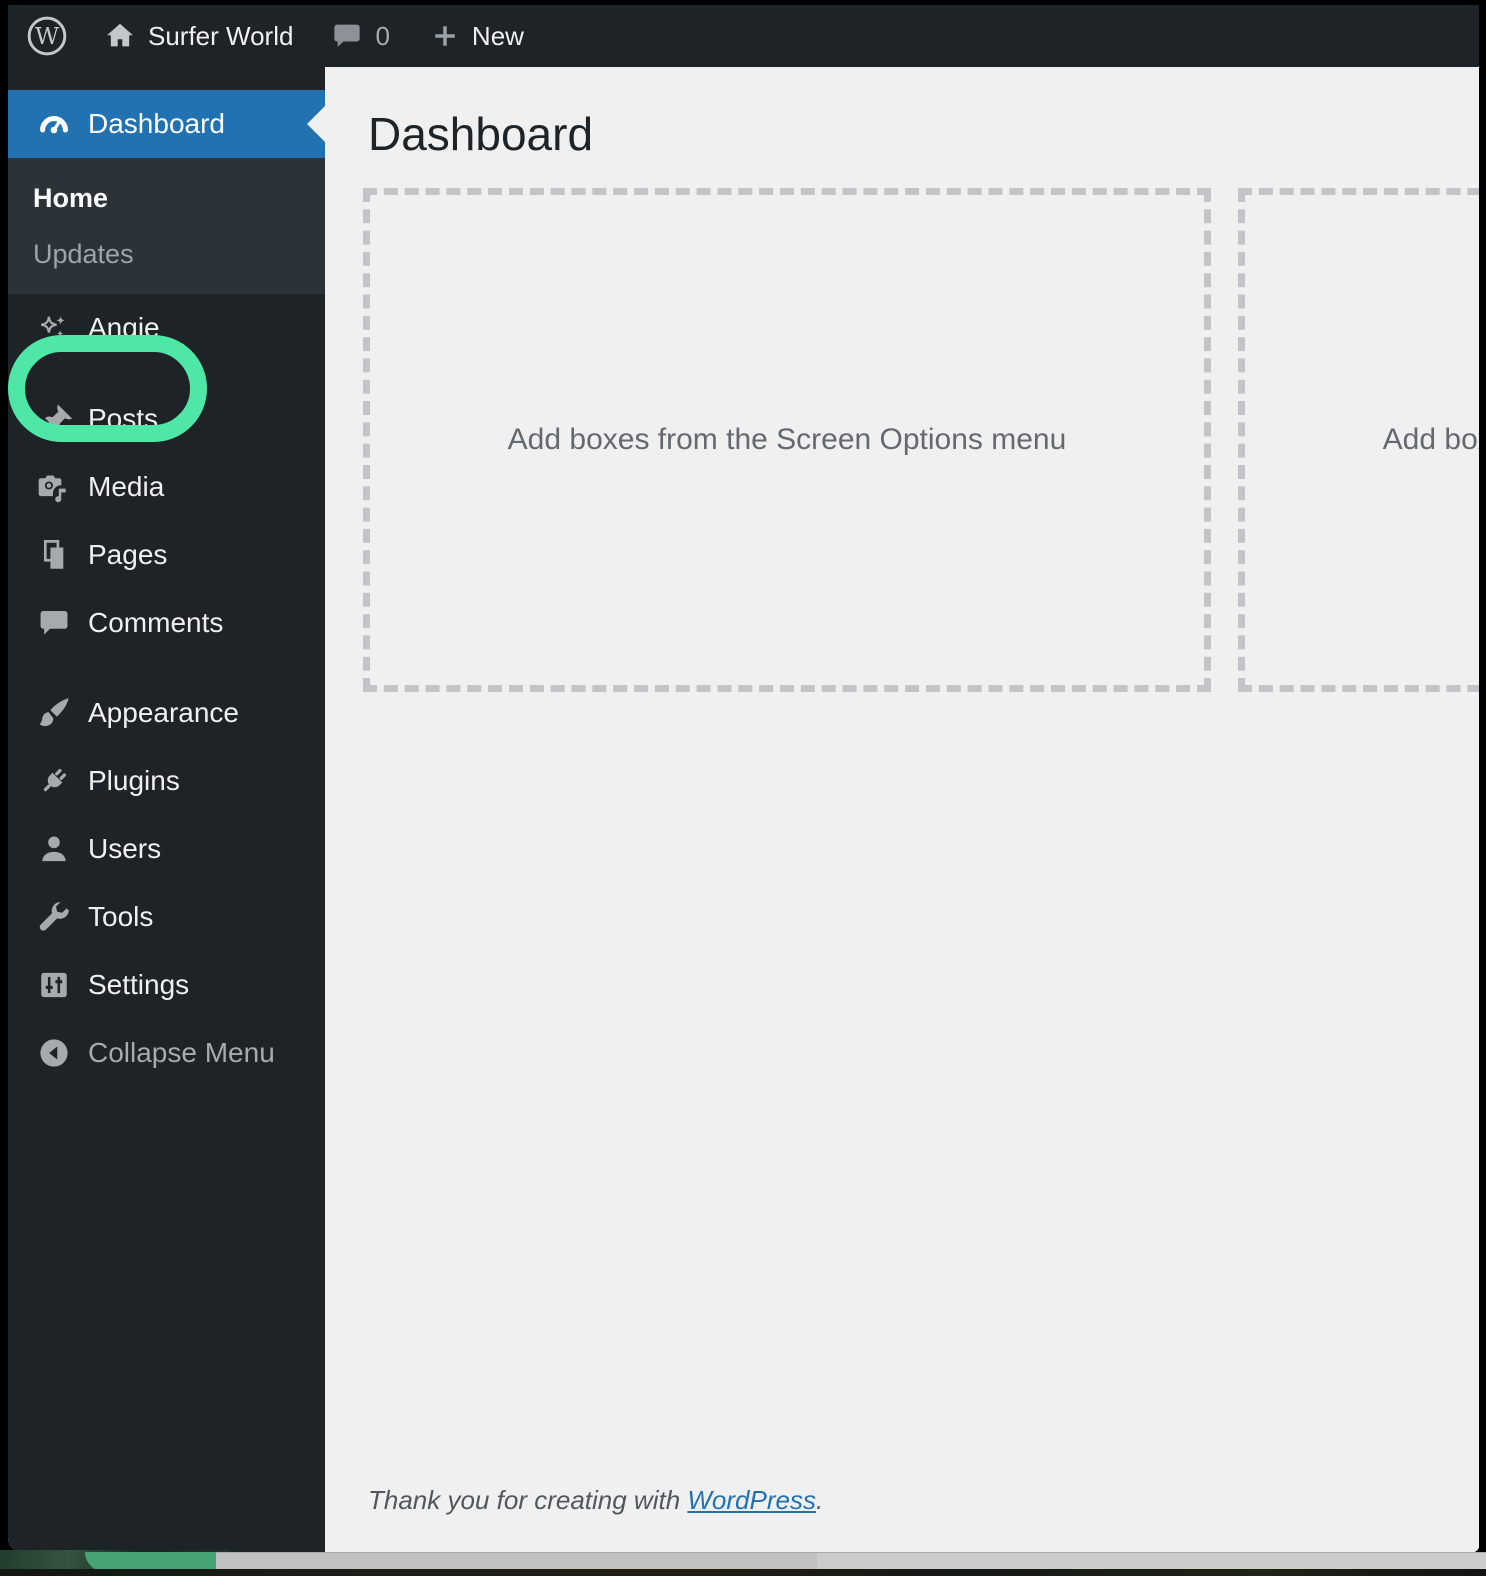  Describe the element at coordinates (347, 36) in the screenshot. I see `comment-bubble-icon` at that location.